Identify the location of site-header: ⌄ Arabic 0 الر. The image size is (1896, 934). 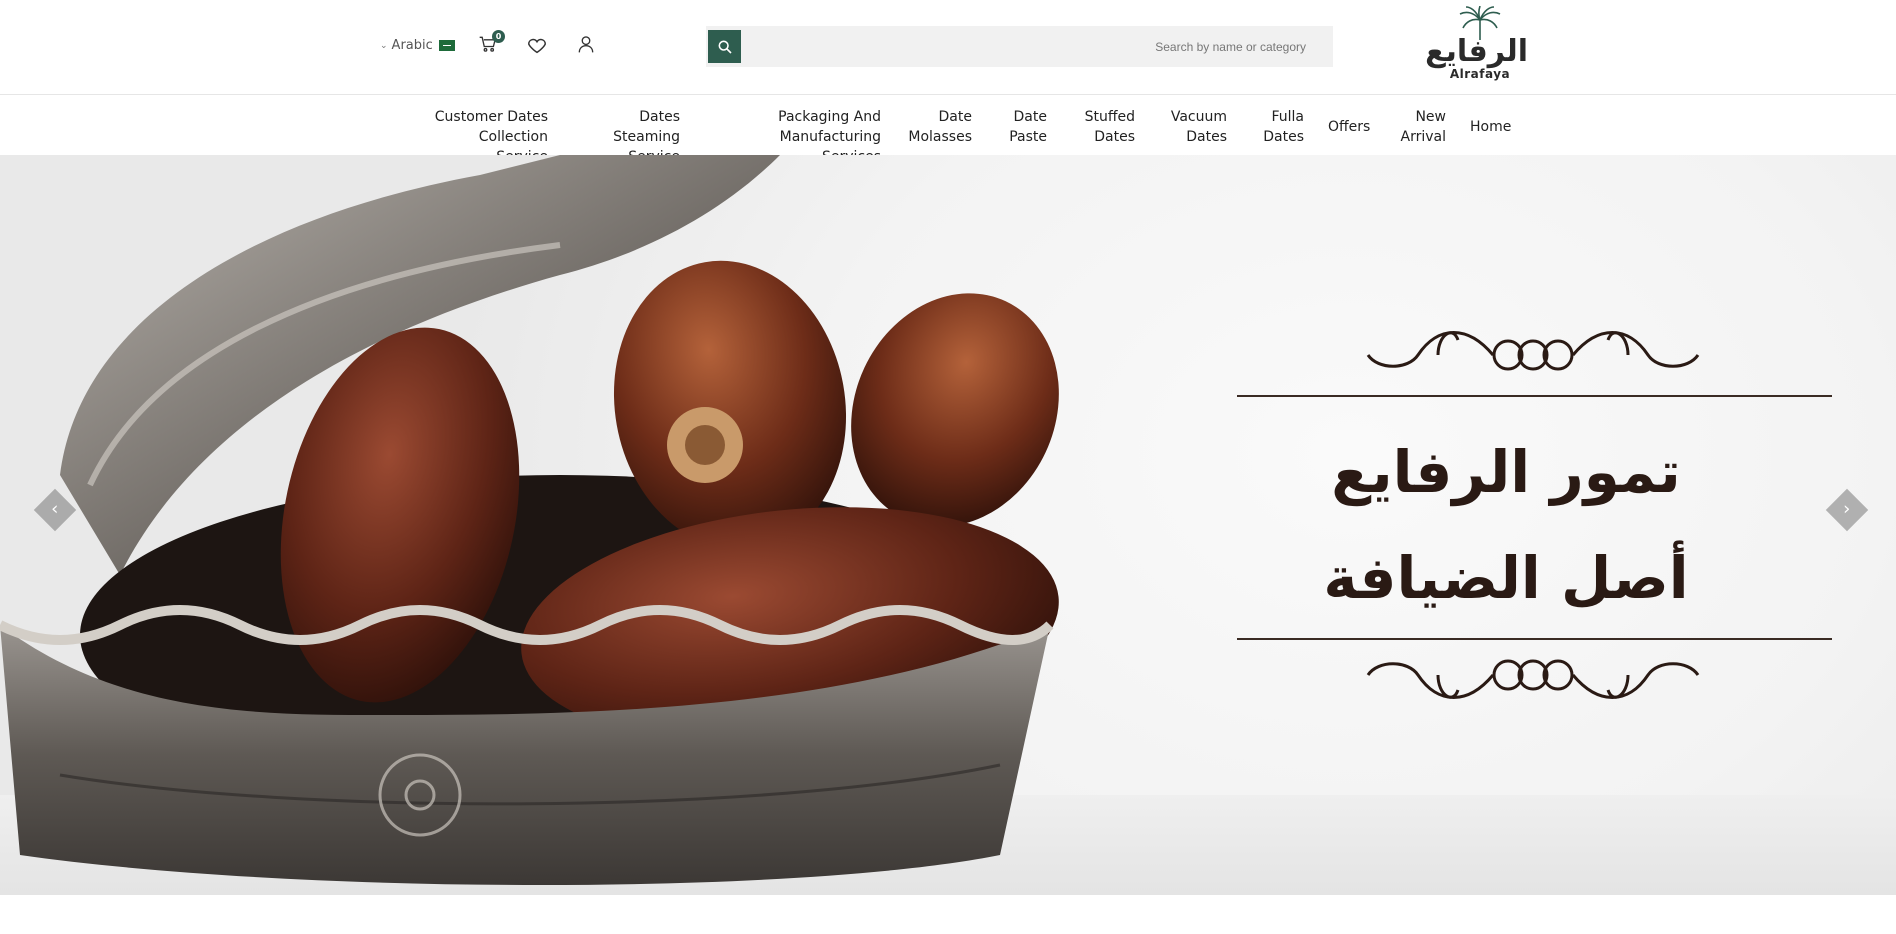
(948, 47).